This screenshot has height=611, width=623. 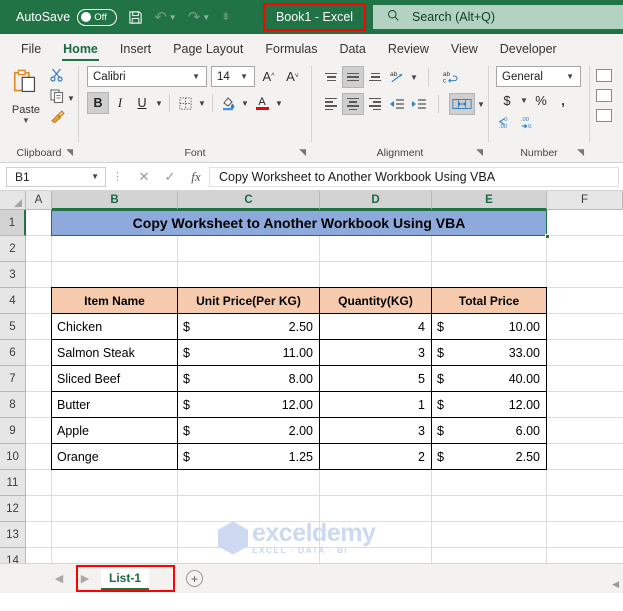 What do you see at coordinates (114, 430) in the screenshot?
I see `table-row: Apple` at bounding box center [114, 430].